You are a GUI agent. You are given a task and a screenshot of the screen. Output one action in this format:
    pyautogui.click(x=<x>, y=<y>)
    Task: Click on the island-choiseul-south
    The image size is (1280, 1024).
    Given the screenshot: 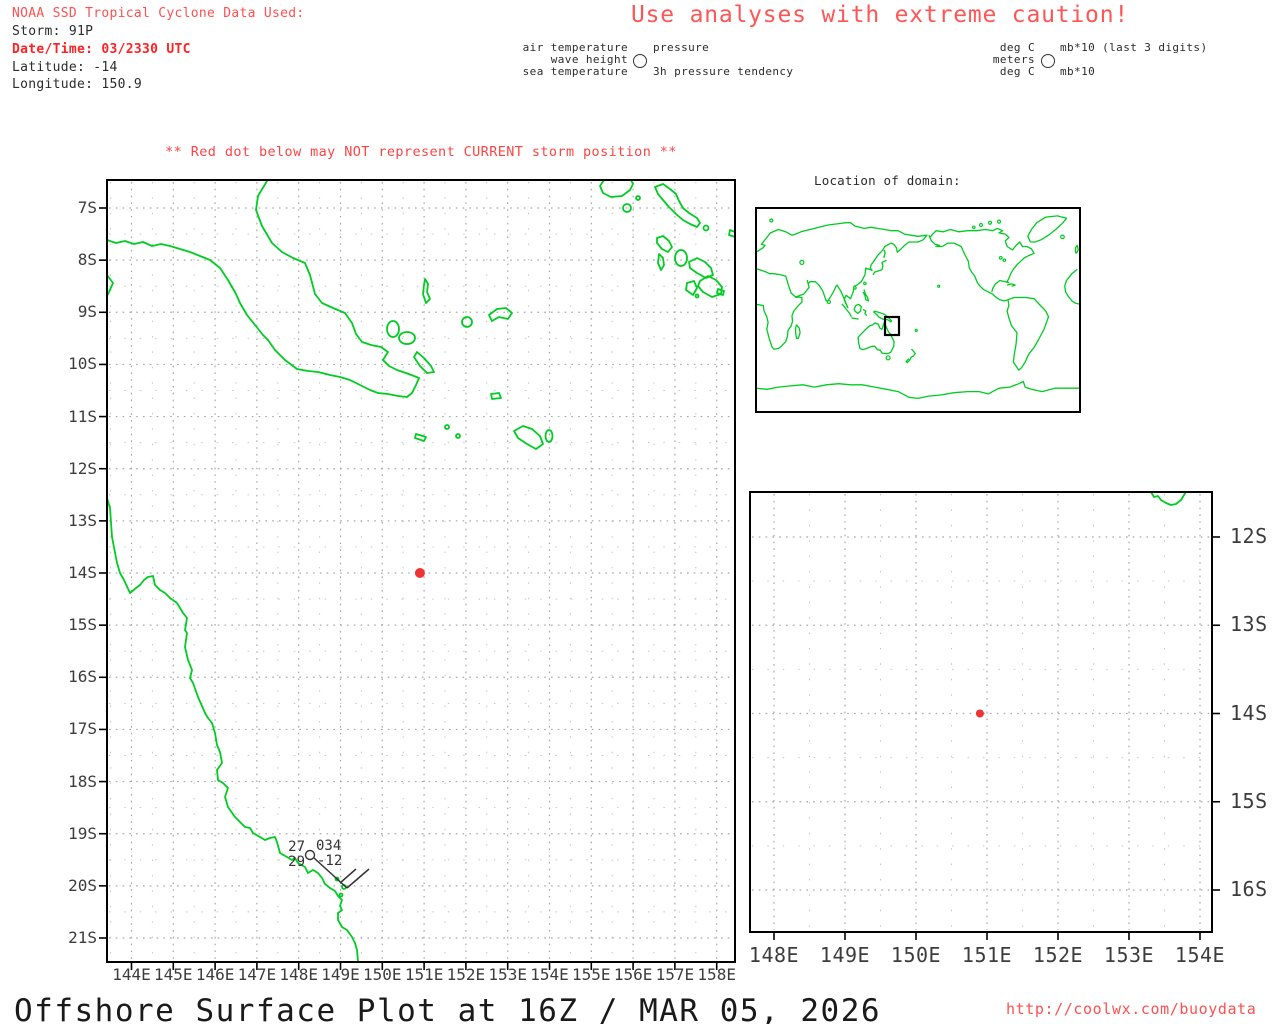 What is the action you would take?
    pyautogui.click(x=661, y=262)
    